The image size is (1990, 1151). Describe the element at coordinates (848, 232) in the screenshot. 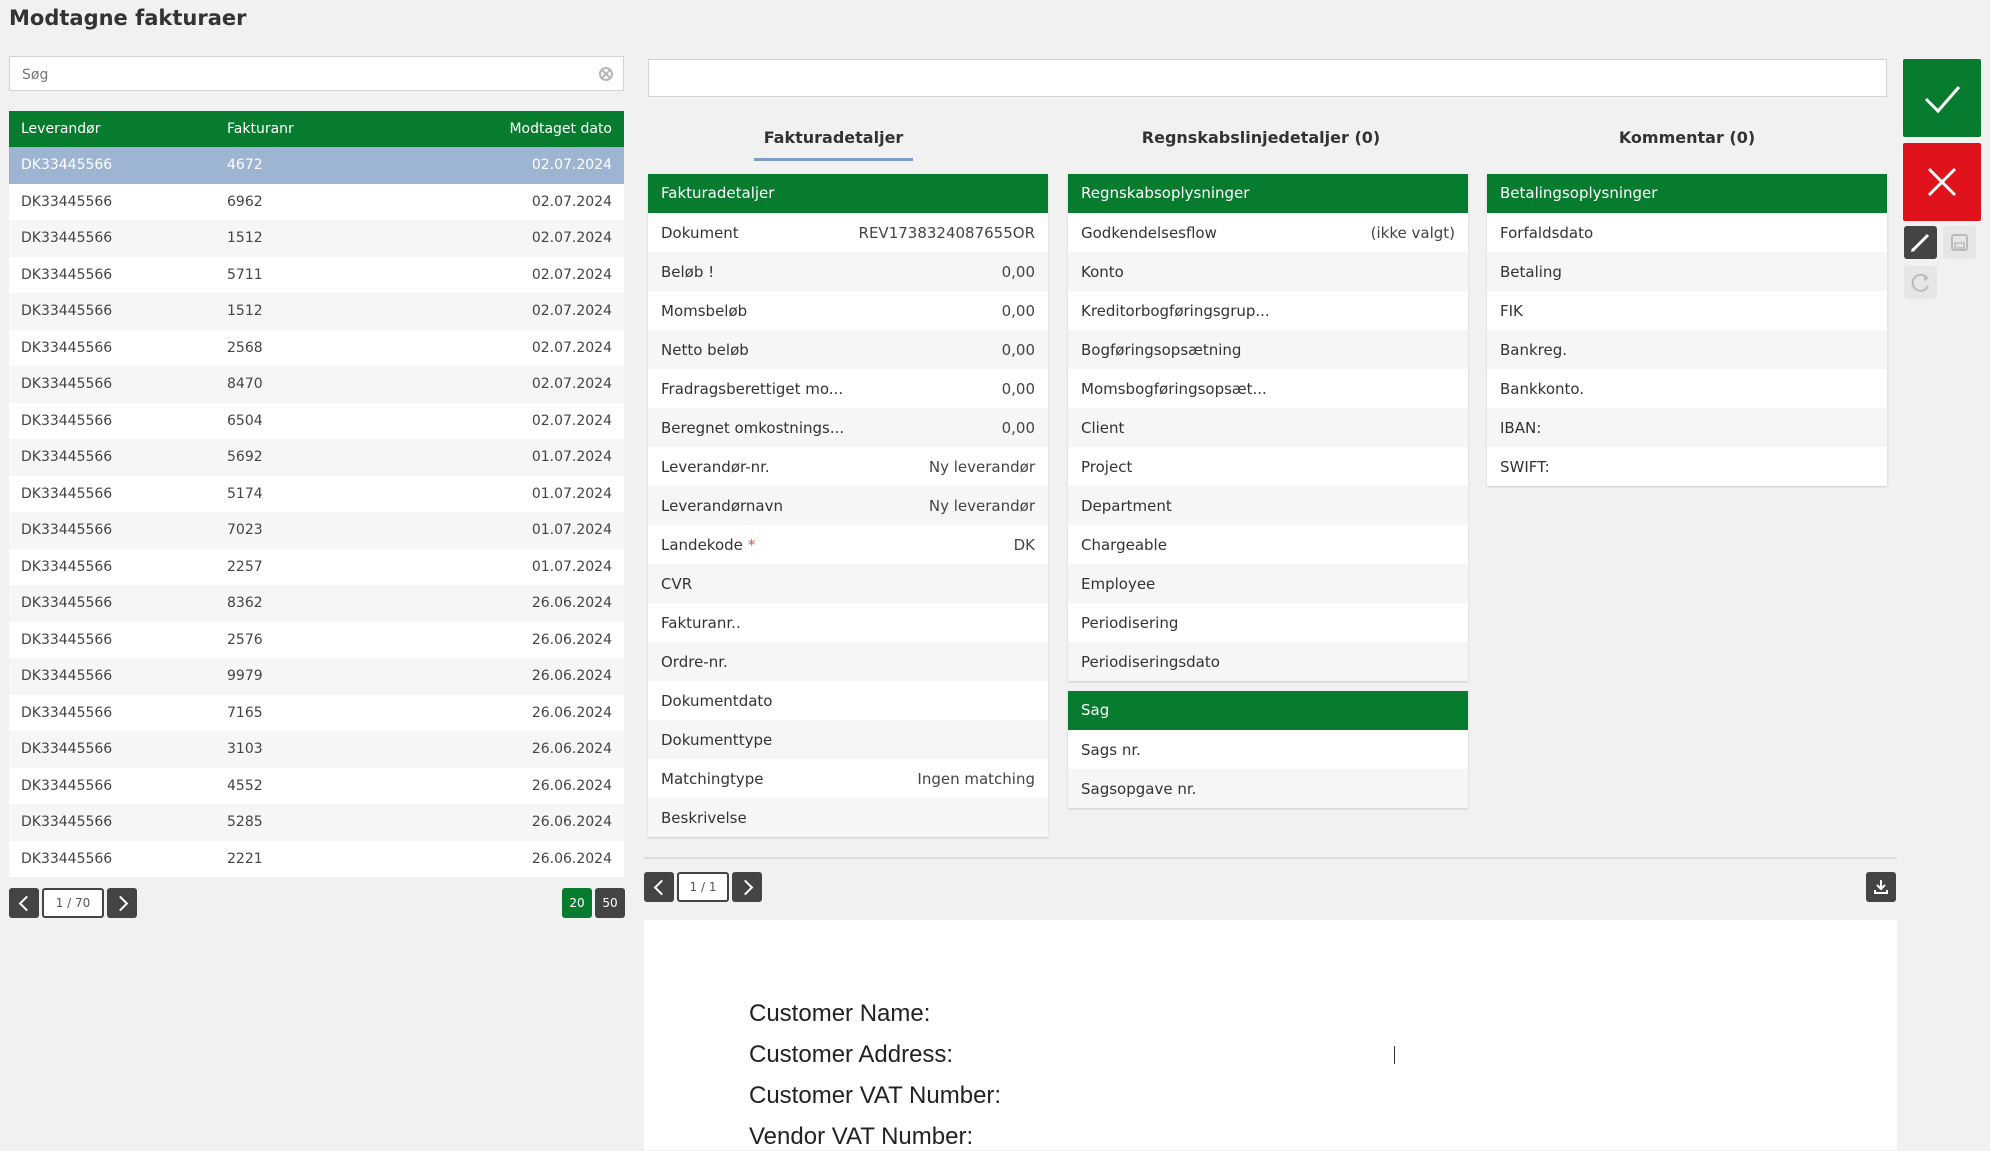

I see `field-row: Dokument REV1738324087655OR` at that location.